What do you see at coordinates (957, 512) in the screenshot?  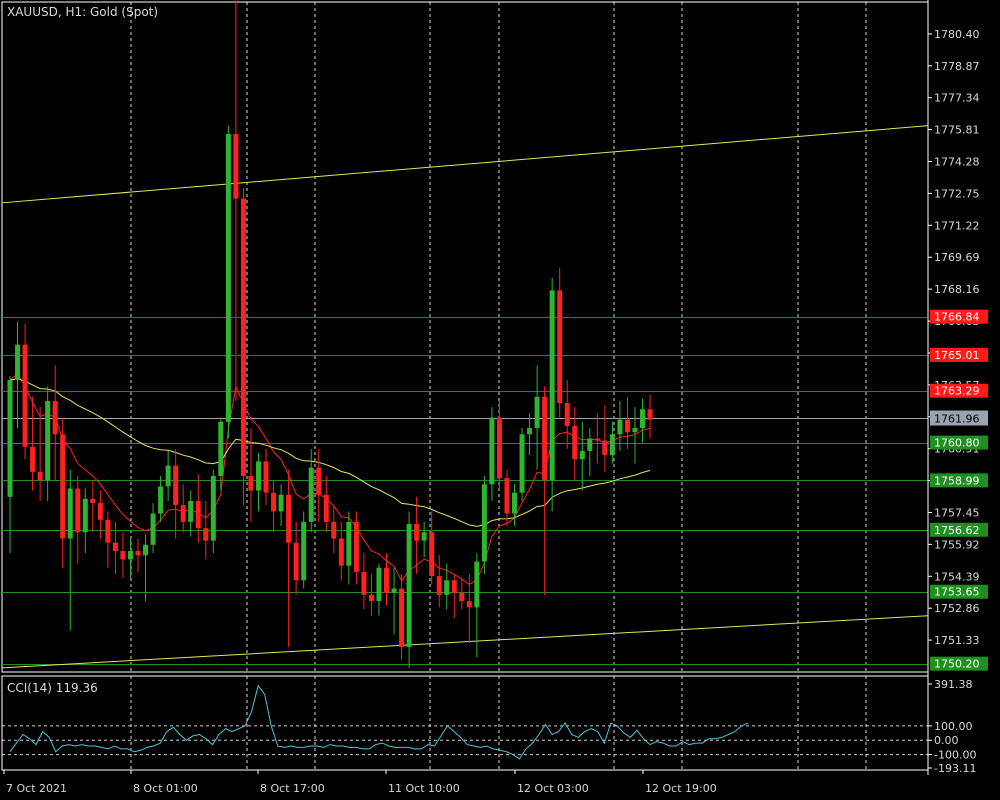 I see `price-tick-label: 1757.45` at bounding box center [957, 512].